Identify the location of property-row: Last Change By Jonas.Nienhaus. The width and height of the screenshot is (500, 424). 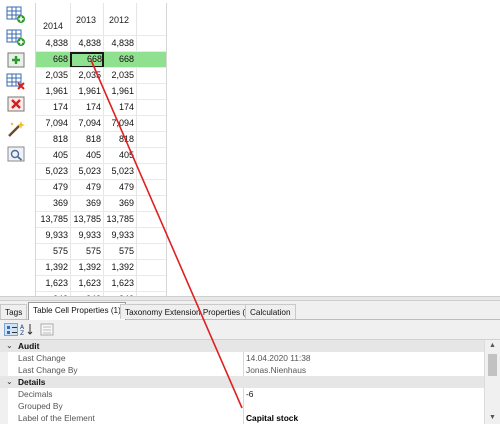
(242, 370).